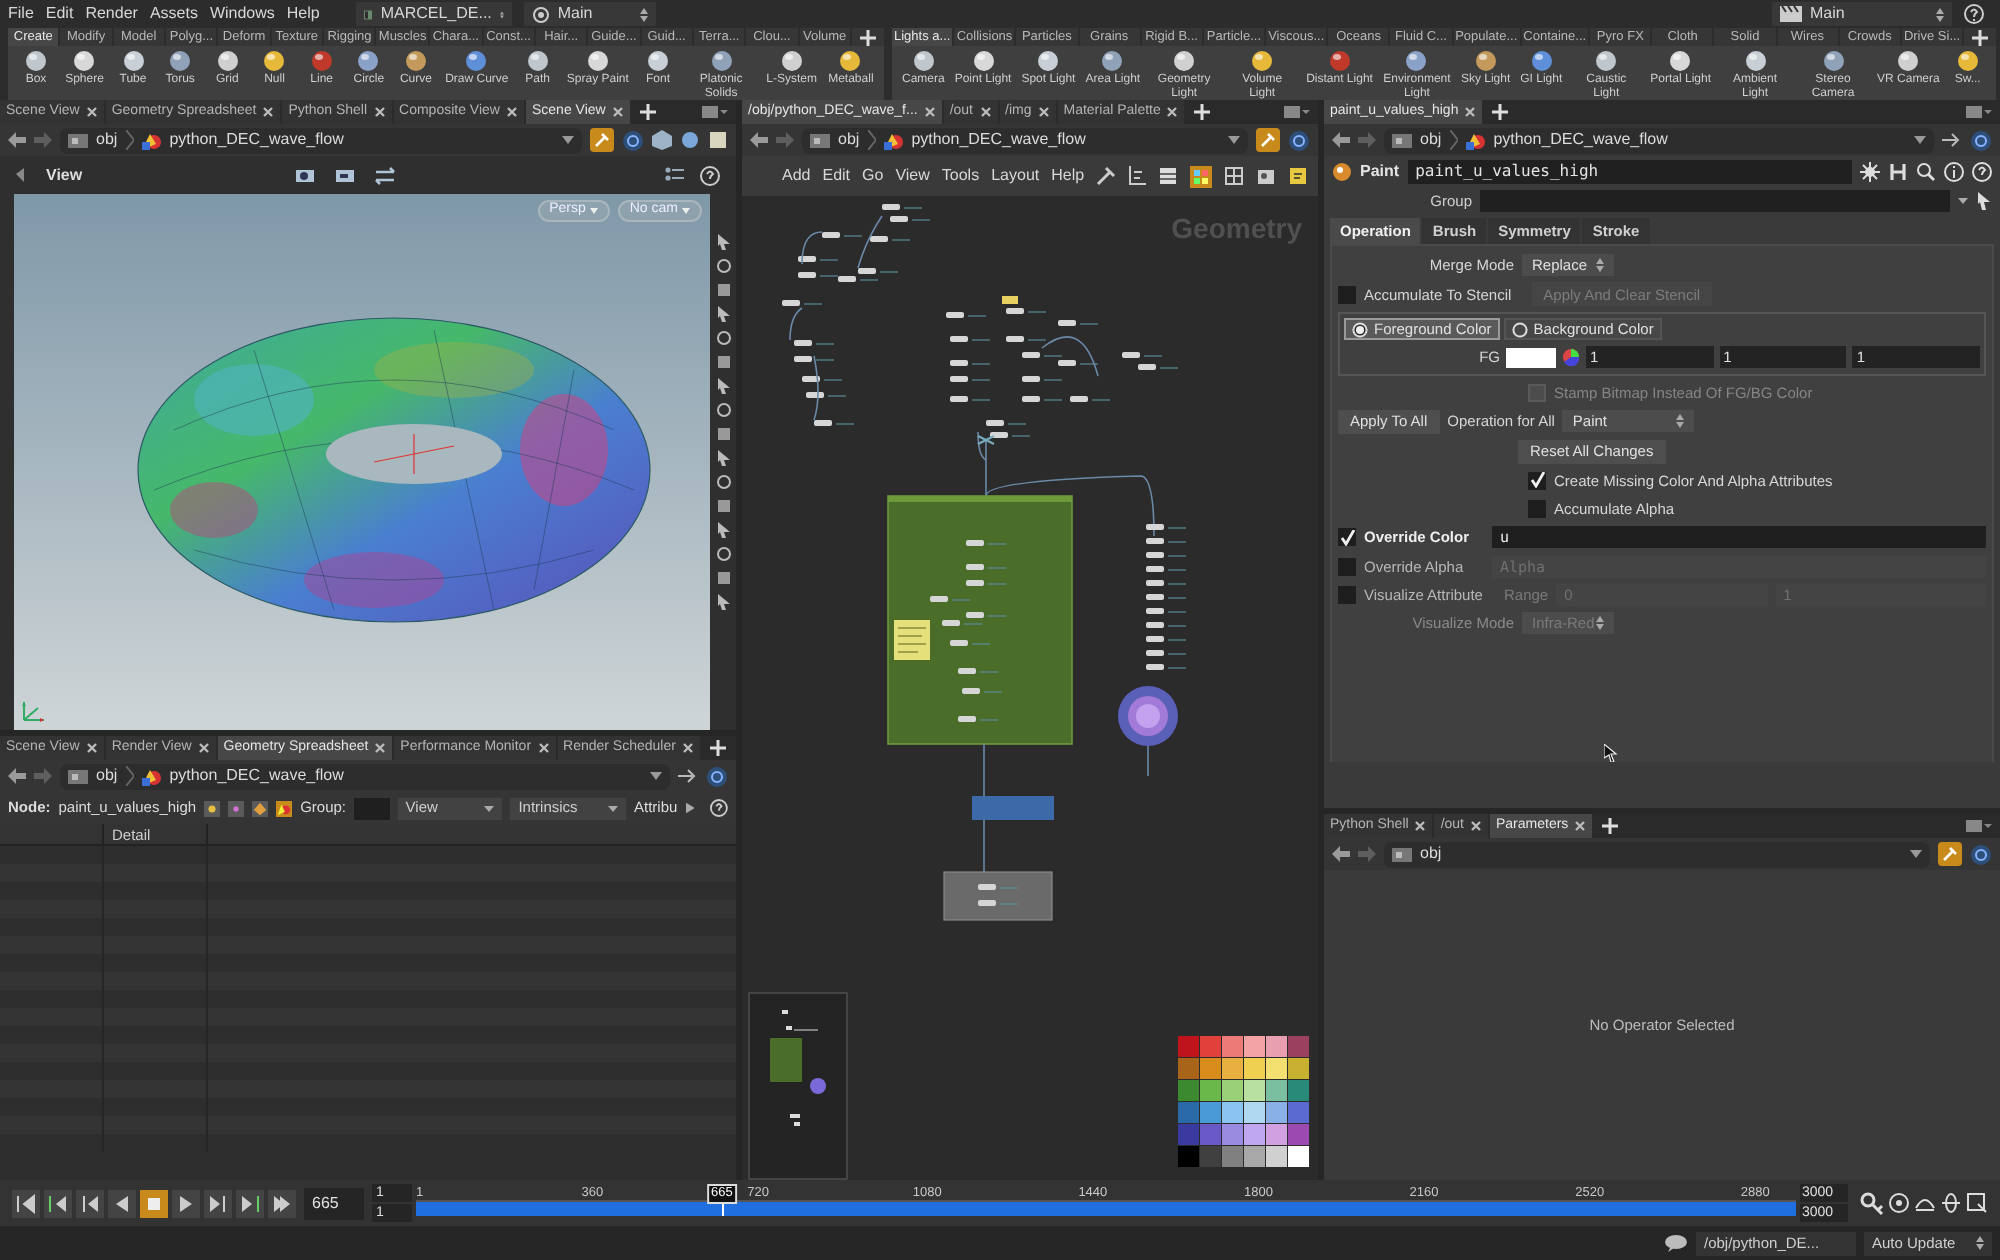  What do you see at coordinates (873, 176) in the screenshot?
I see `menu-item: Go` at bounding box center [873, 176].